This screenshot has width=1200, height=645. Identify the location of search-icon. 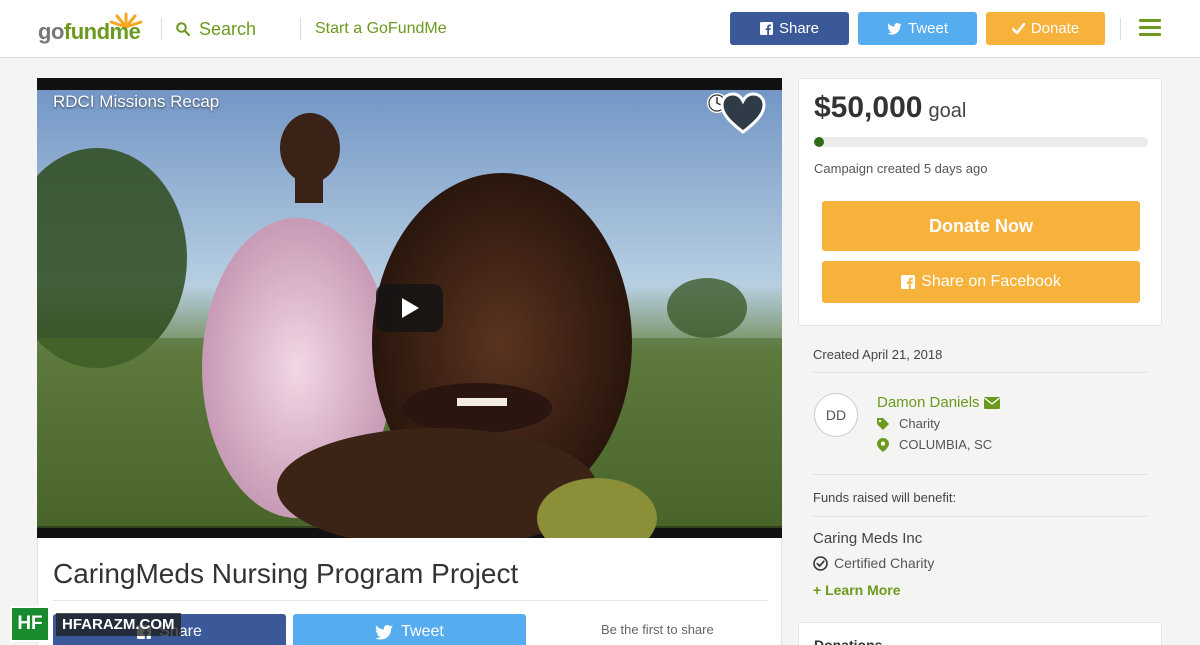
(183, 29).